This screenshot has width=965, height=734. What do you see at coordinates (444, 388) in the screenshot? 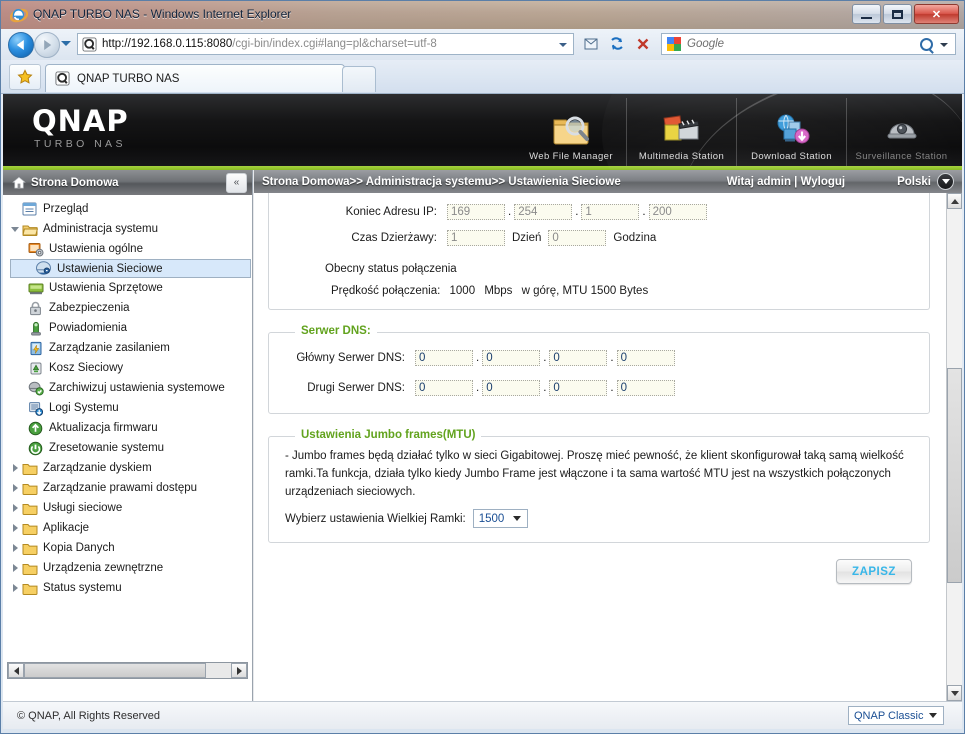
I see `secondary-dns-octet-1: 0` at bounding box center [444, 388].